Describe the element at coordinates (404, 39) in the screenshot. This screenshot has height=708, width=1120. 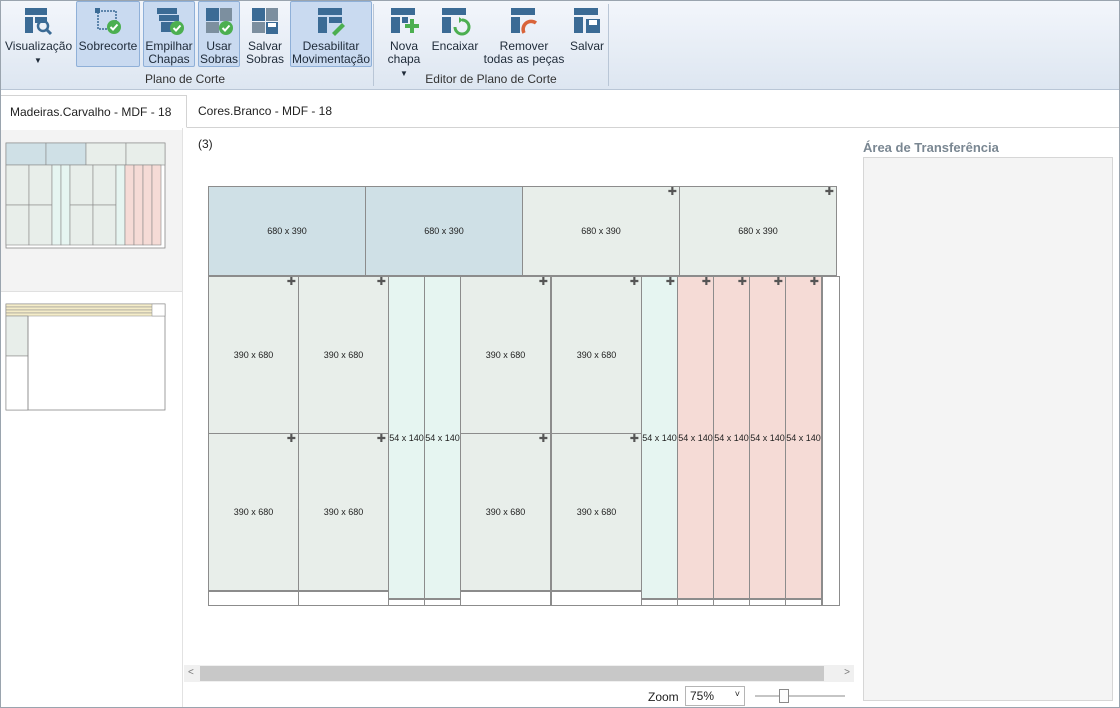
I see `nova-chapa-button: Nova chapa ▼` at that location.